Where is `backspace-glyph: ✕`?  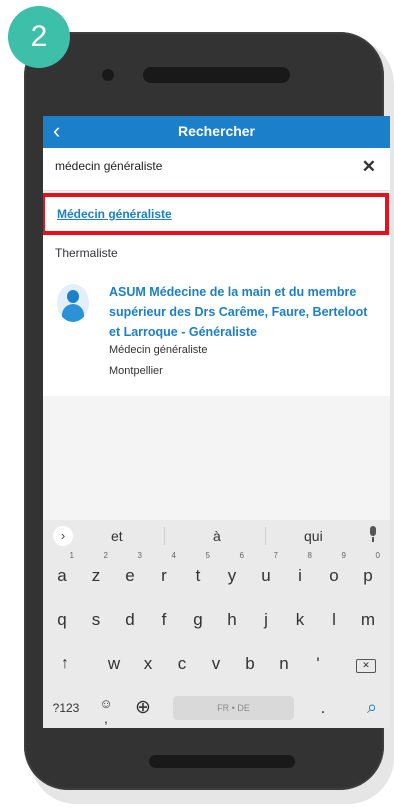
backspace-glyph: ✕ is located at coordinates (366, 666).